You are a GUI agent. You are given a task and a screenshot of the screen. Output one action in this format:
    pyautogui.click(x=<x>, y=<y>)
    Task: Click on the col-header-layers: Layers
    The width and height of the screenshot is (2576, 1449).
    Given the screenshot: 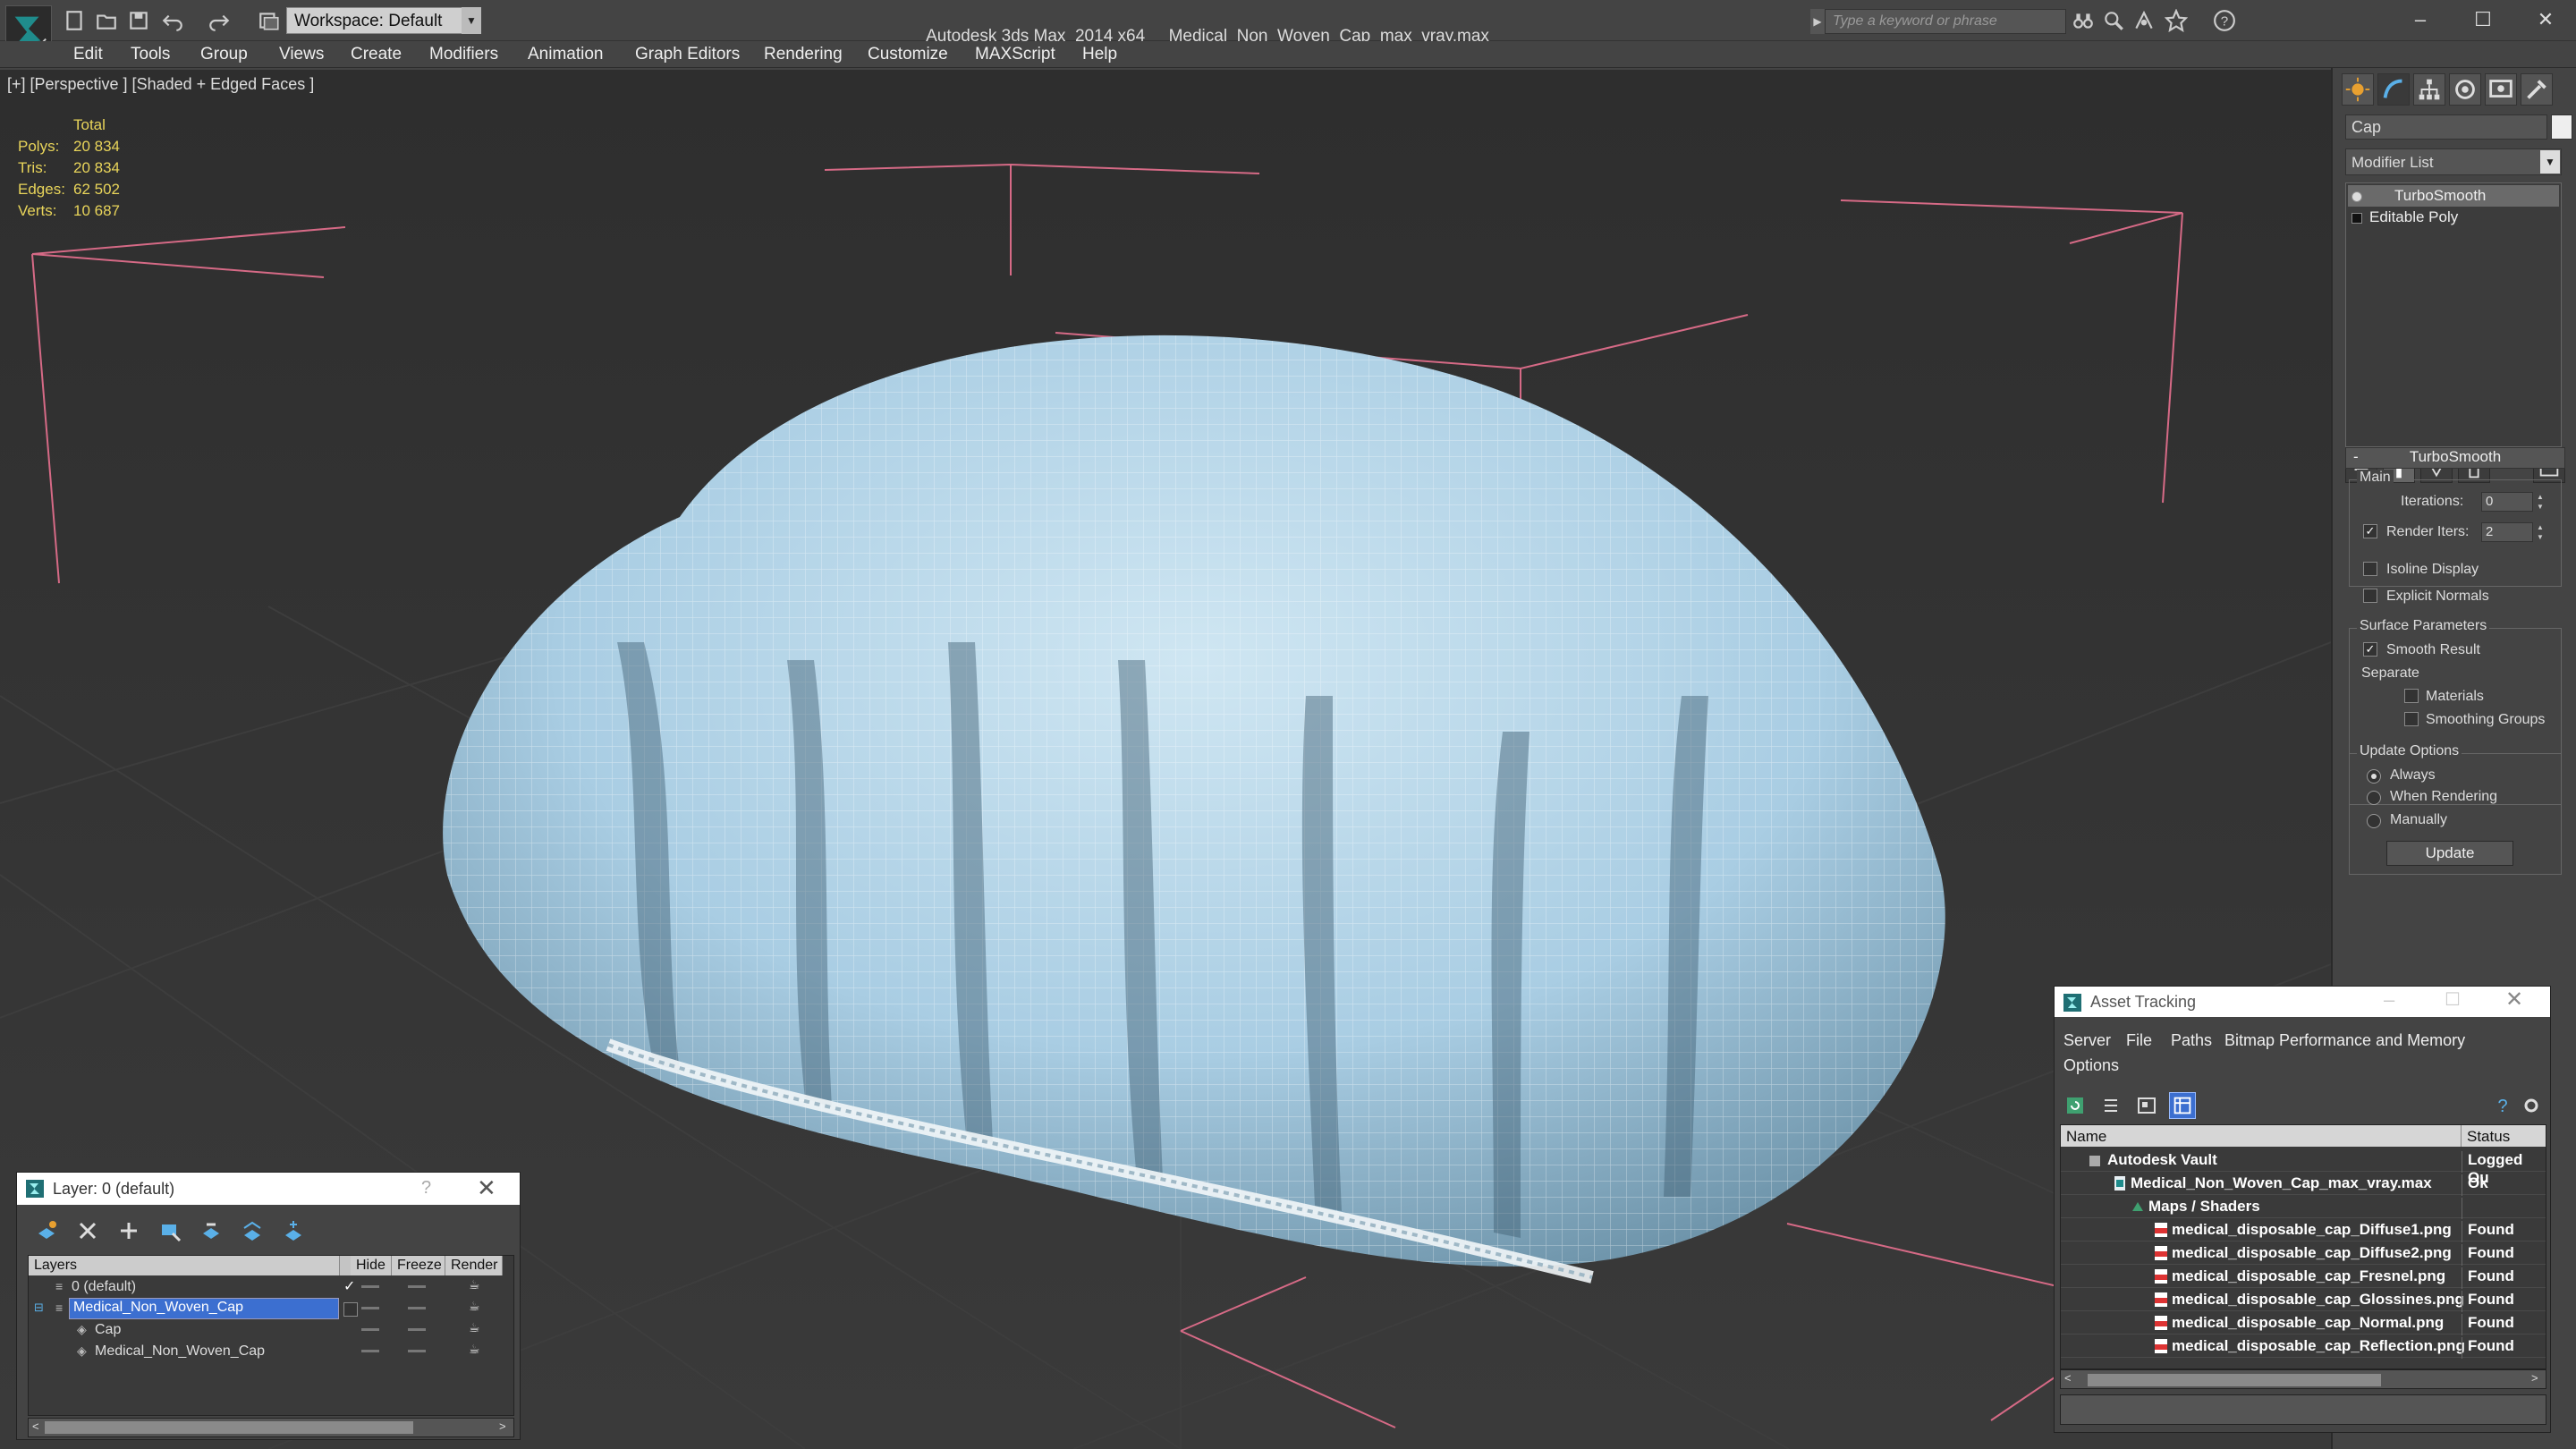 What is the action you would take?
    pyautogui.click(x=184, y=1265)
    